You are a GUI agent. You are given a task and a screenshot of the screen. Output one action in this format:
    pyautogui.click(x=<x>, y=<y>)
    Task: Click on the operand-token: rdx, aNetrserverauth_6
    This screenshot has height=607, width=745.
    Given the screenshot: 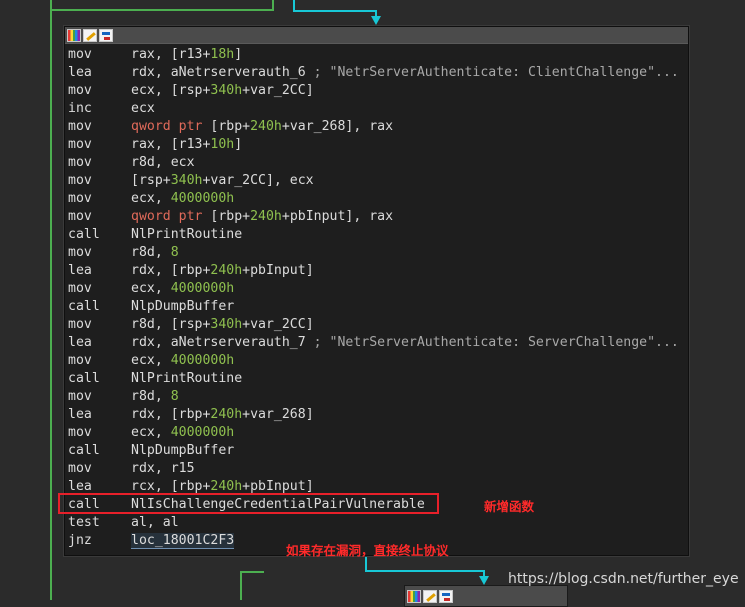 What is the action you would take?
    pyautogui.click(x=222, y=72)
    